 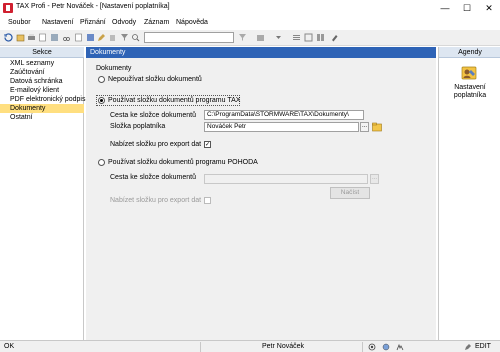 What do you see at coordinates (101, 100) in the screenshot?
I see `radio-tax-documents` at bounding box center [101, 100].